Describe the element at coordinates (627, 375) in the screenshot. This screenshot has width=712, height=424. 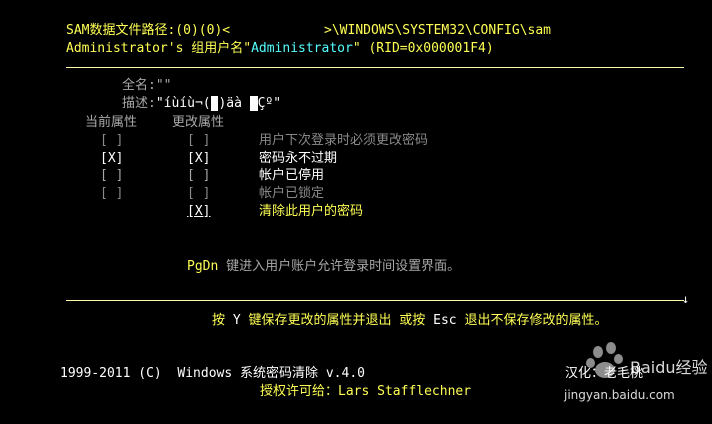
I see `baidu-watermark: Baidu经验 jingyan.baidu.com` at that location.